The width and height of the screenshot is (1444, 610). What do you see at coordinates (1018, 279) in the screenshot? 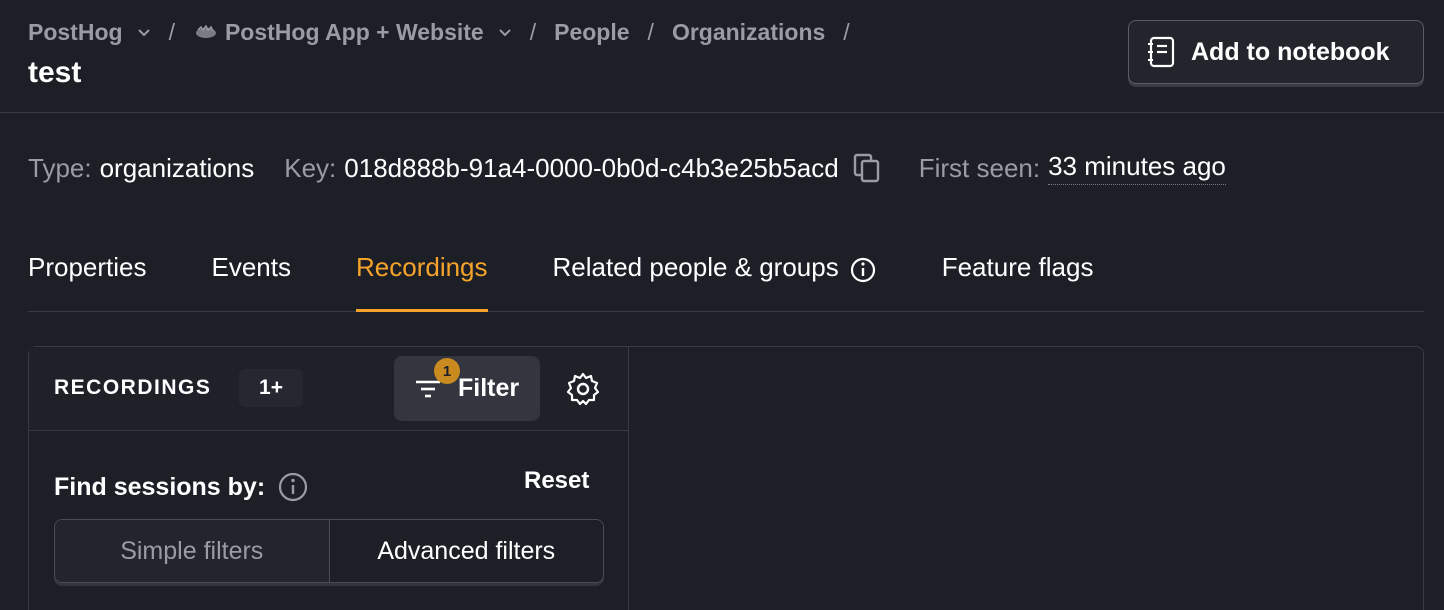
I see `tab-feature-flags: Feature flags` at bounding box center [1018, 279].